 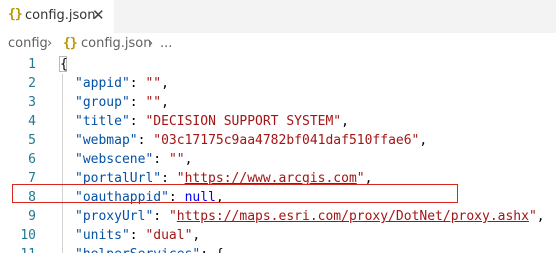 I want to click on code-line: 6 "webscene": "",, so click(x=278, y=159).